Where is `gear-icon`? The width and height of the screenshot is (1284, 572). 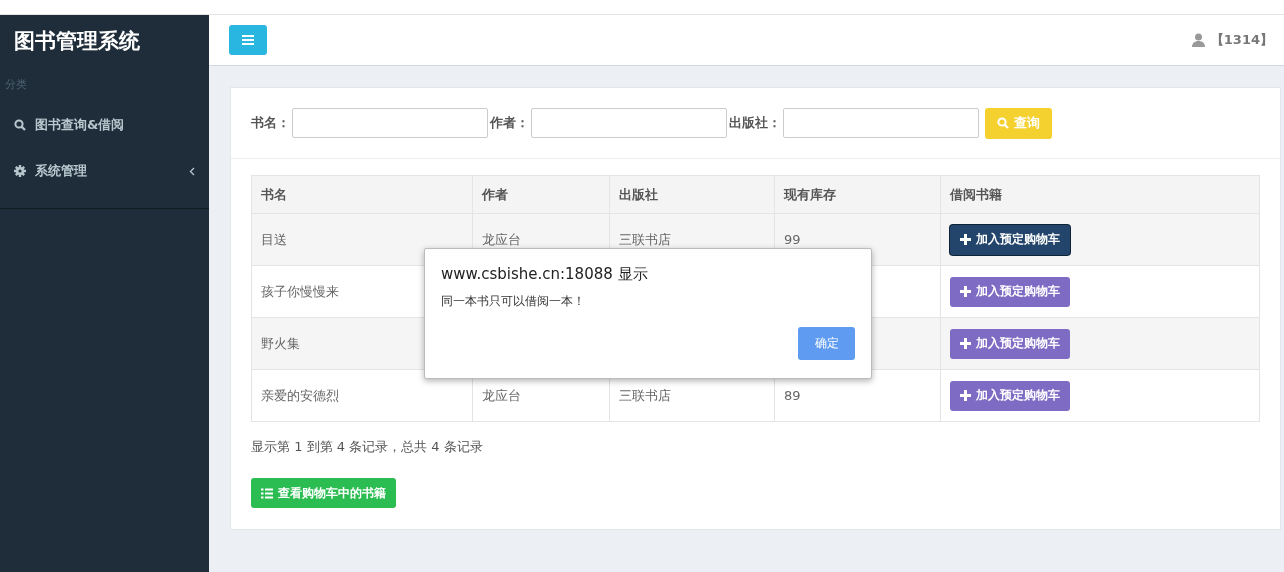
gear-icon is located at coordinates (20, 171).